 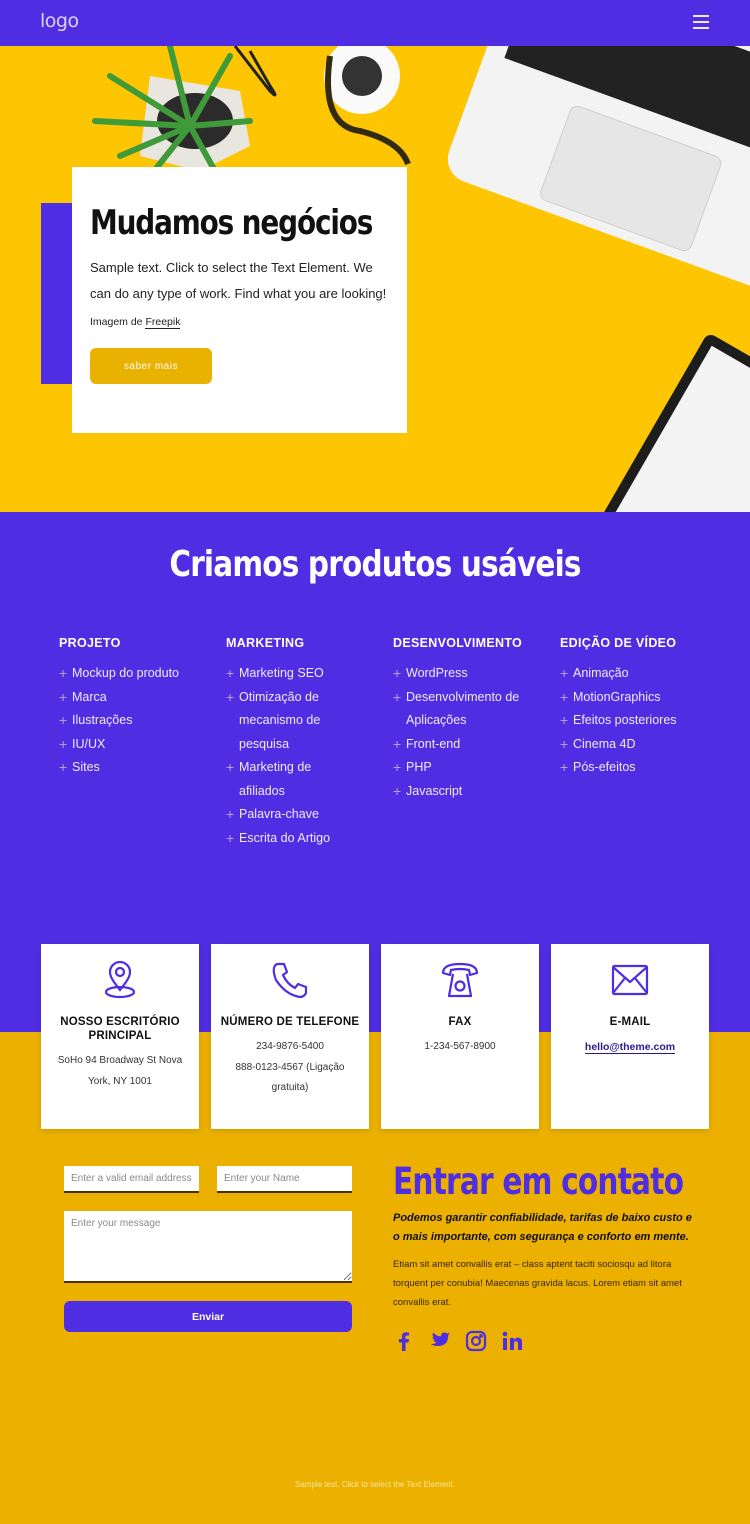 What do you see at coordinates (139, 745) in the screenshot?
I see `list-item: + IU/UX` at bounding box center [139, 745].